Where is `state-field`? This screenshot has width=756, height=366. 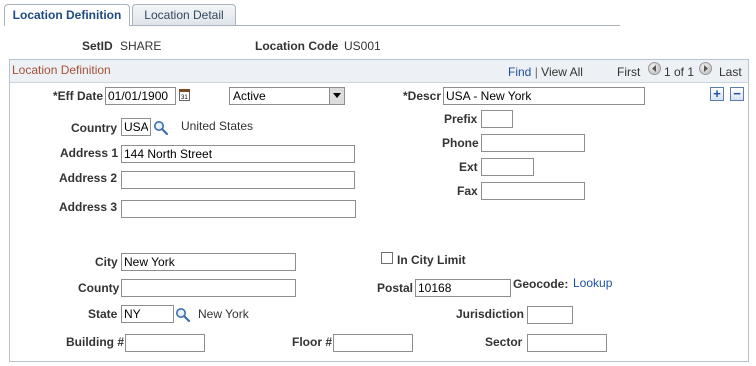
state-field is located at coordinates (147, 314).